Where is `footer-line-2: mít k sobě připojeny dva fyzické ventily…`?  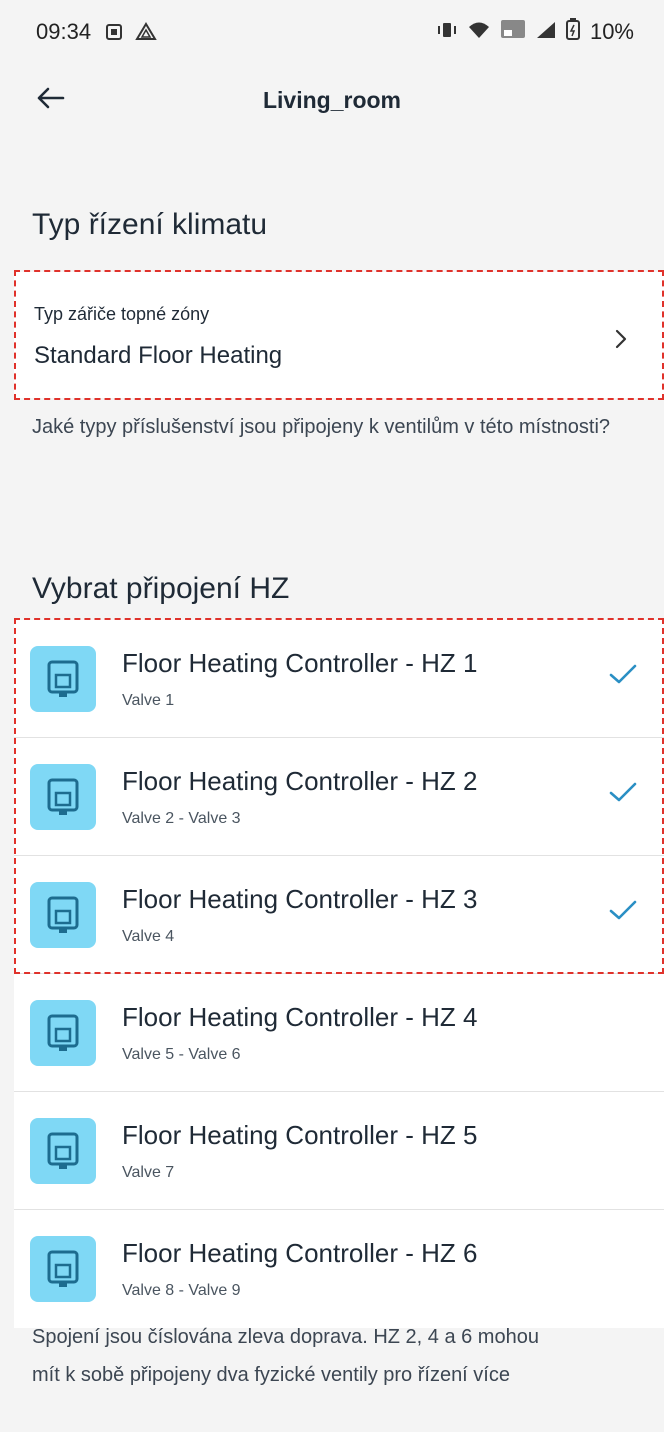
footer-line-2: mít k sobě připojeny dva fyzické ventily… is located at coordinates (271, 1375).